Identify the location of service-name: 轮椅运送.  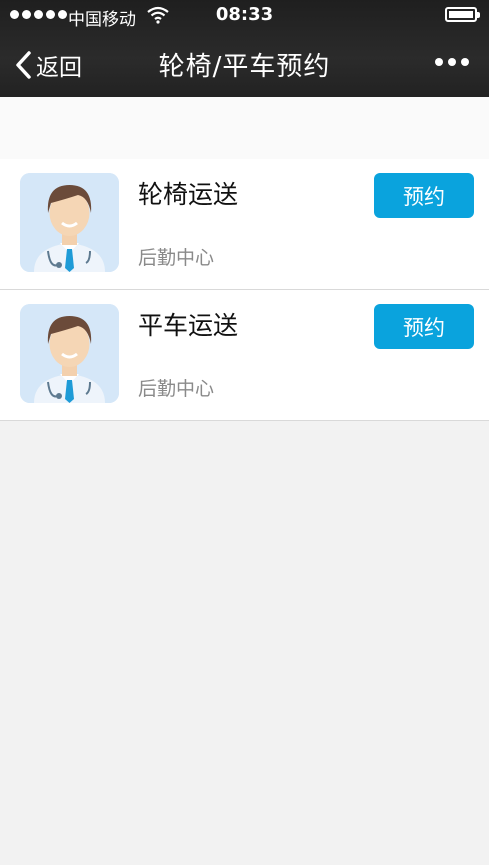
(188, 194).